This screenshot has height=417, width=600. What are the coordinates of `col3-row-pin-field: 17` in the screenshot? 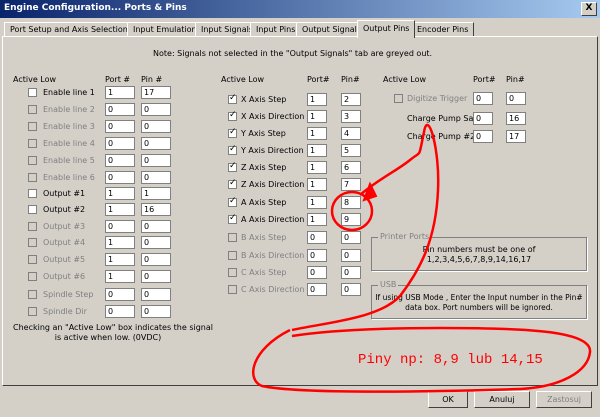 It's located at (516, 136).